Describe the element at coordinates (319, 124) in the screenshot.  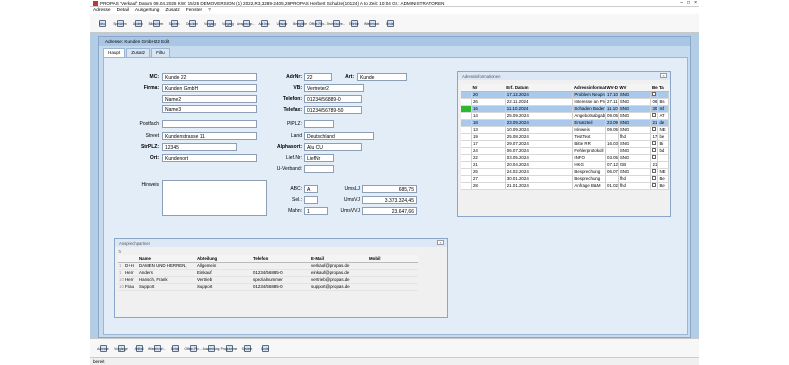
I see `pplz-field` at that location.